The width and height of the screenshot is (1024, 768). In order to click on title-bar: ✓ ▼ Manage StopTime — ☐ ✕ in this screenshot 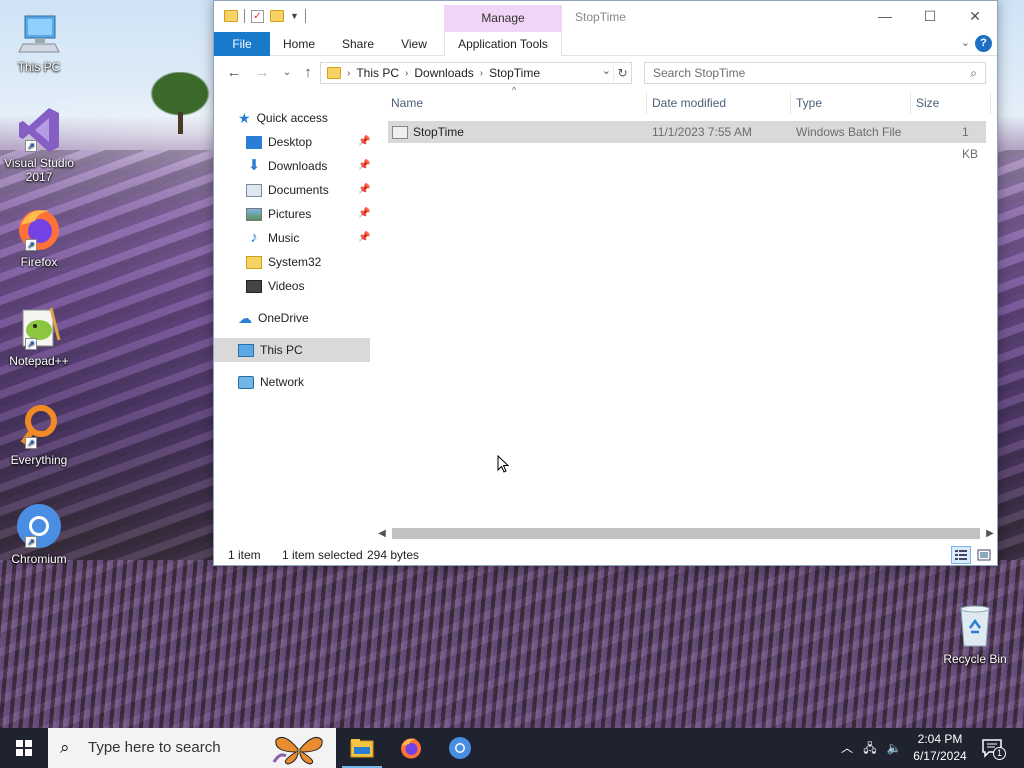, I will do `click(605, 16)`.